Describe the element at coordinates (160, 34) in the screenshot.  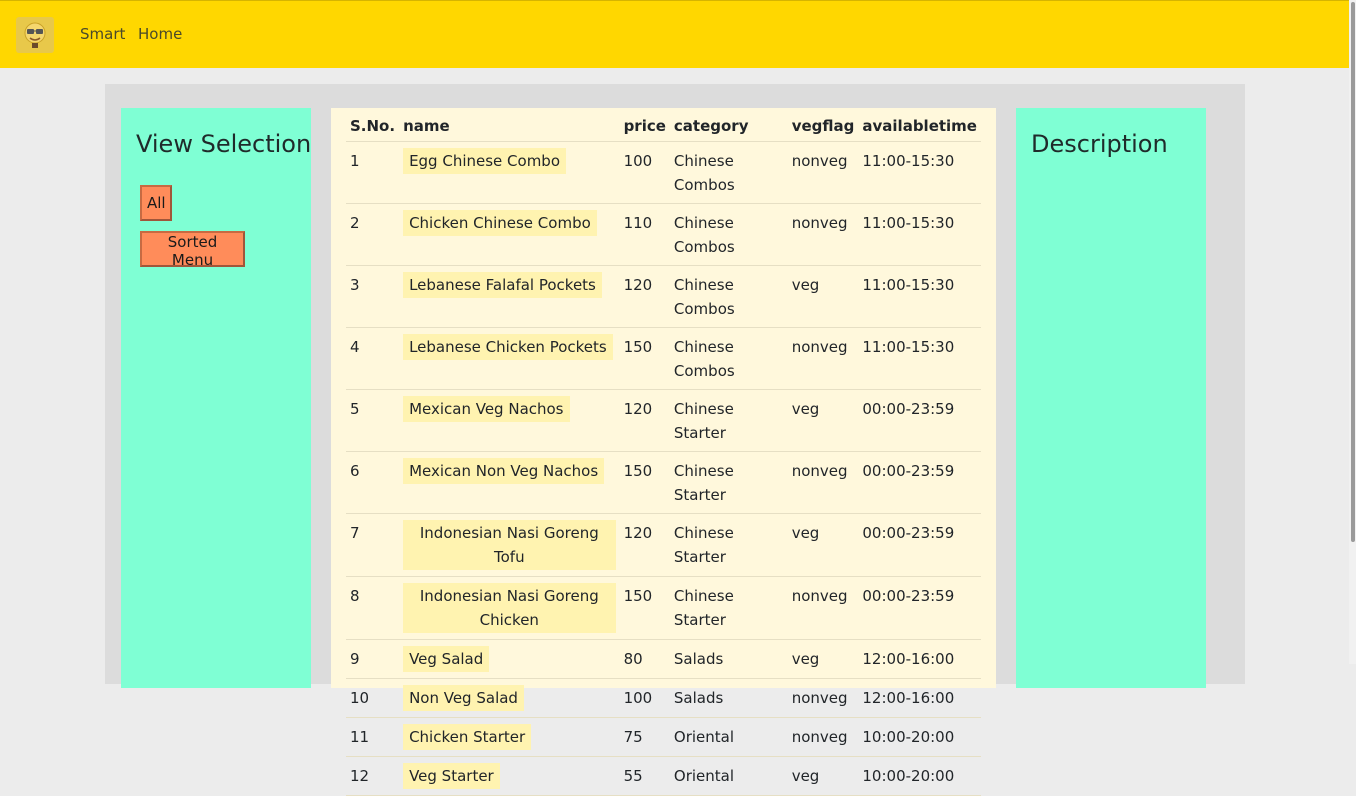
I see `nav-home-link: Home` at that location.